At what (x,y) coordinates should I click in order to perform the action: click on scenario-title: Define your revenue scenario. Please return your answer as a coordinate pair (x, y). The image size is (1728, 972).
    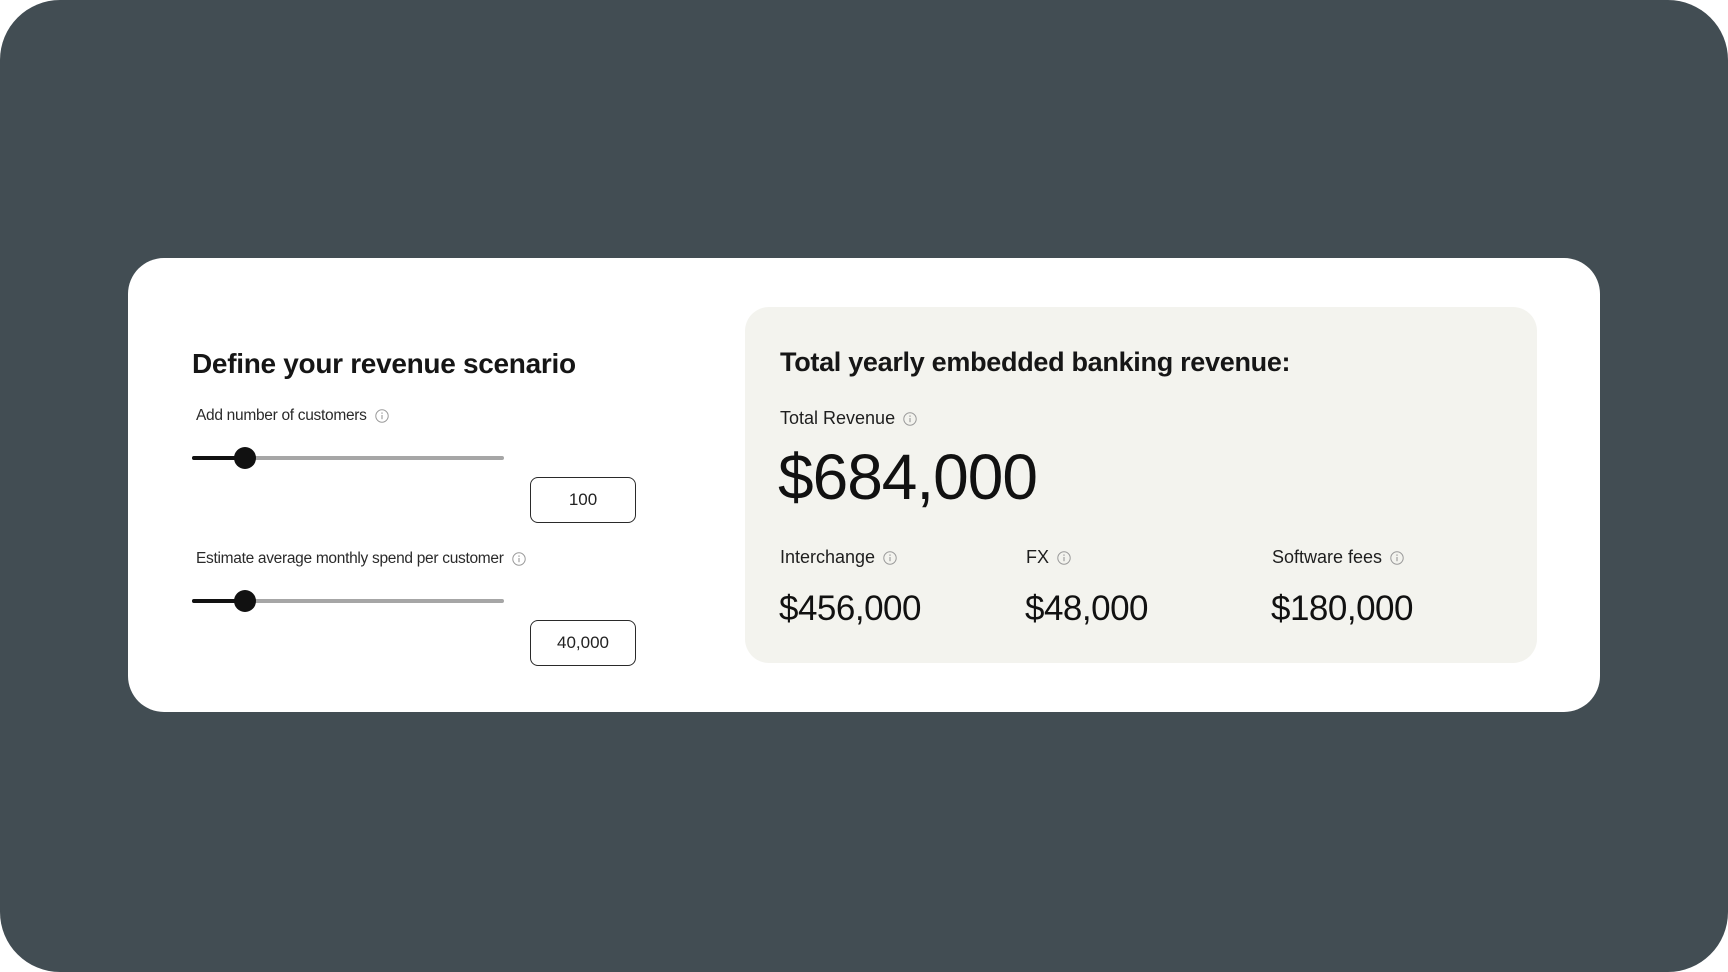
    Looking at the image, I should click on (384, 363).